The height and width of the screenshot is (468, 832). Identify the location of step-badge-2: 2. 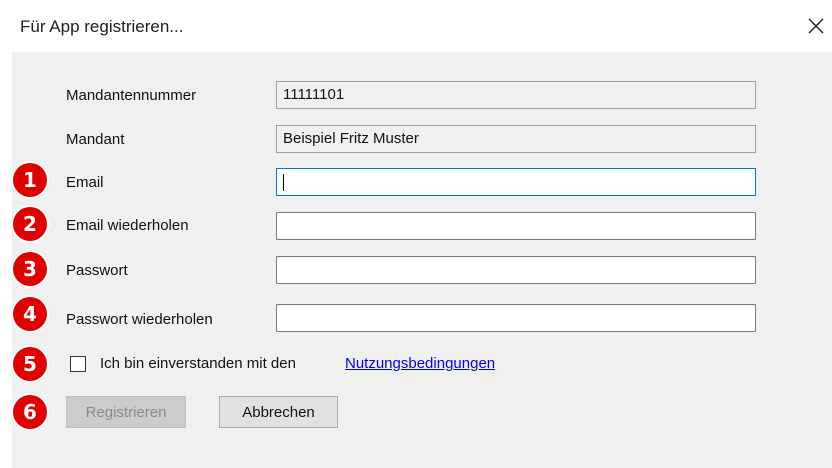
(30, 224).